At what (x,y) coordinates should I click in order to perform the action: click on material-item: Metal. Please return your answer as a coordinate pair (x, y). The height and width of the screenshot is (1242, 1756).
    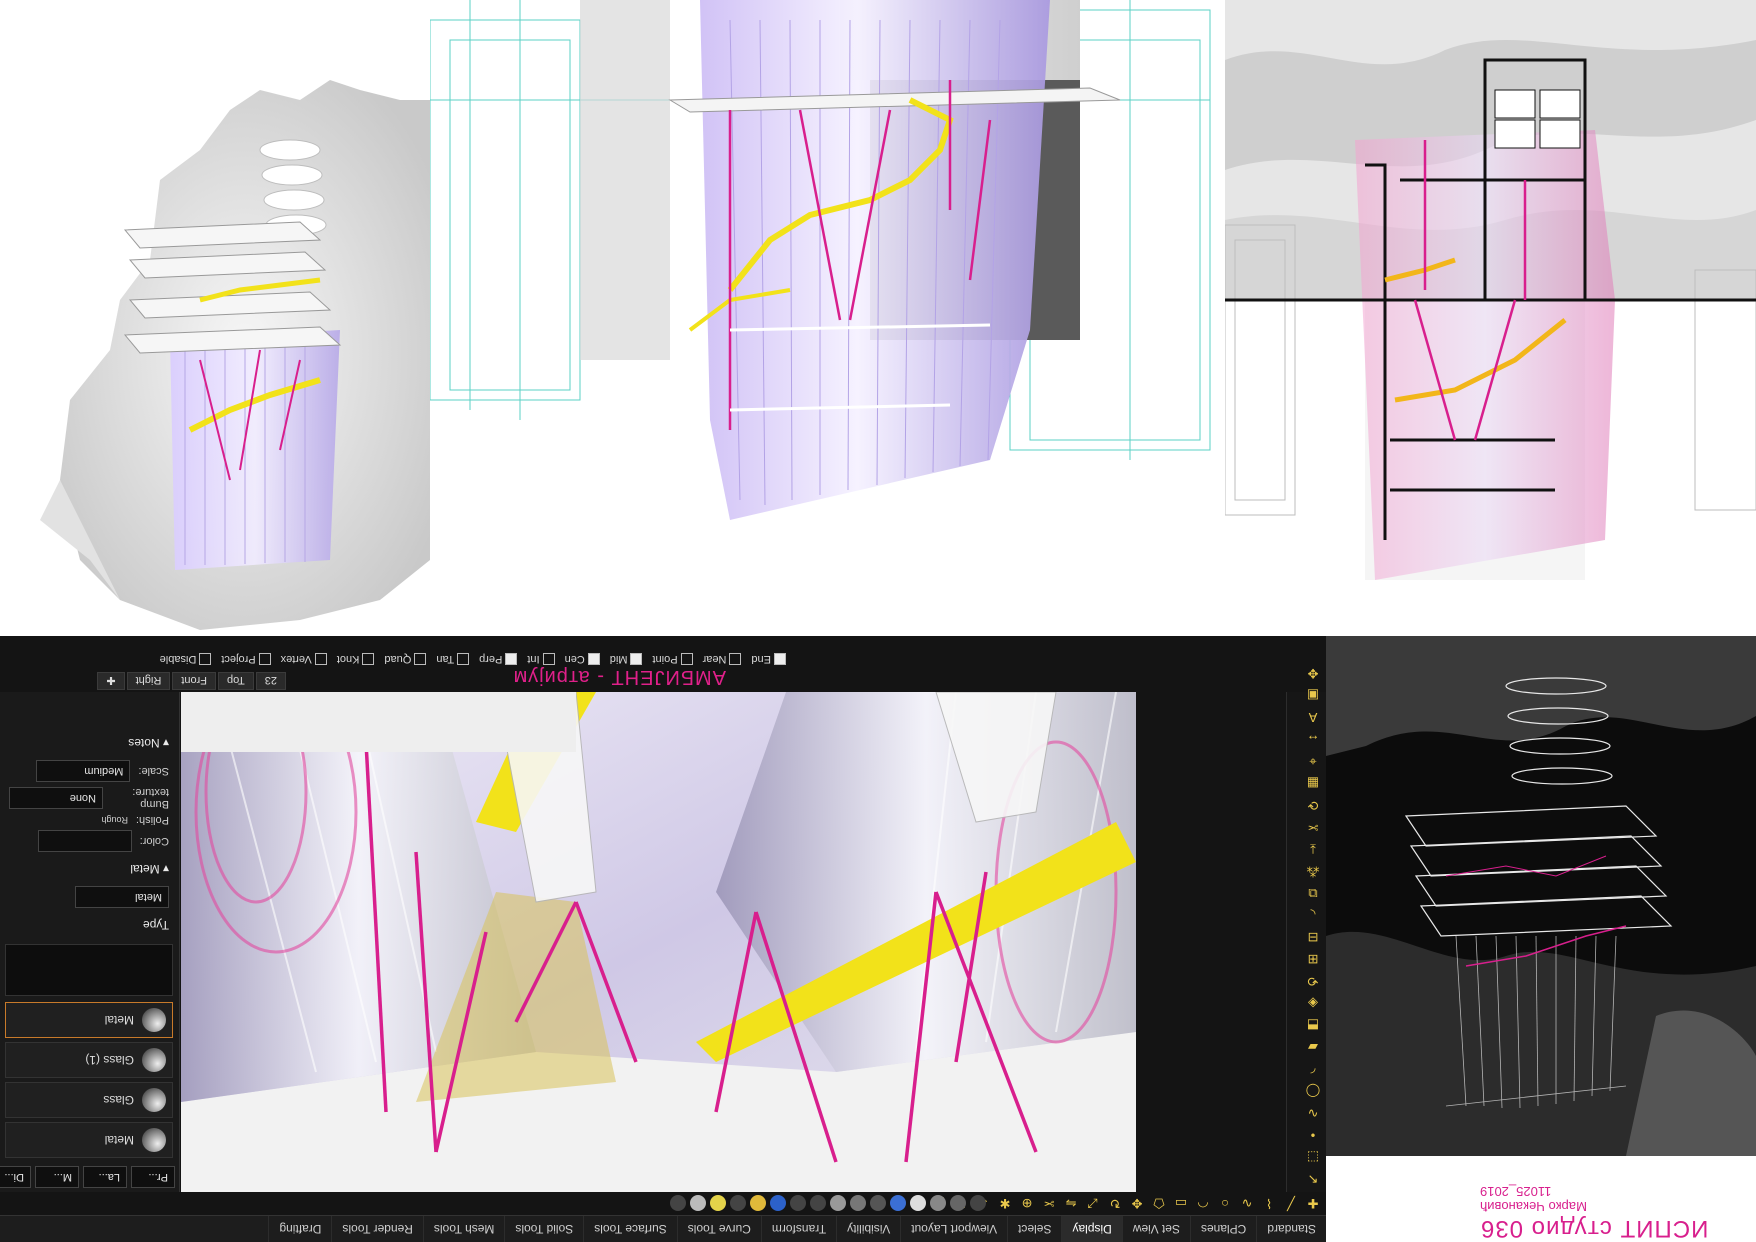
    Looking at the image, I should click on (89, 1140).